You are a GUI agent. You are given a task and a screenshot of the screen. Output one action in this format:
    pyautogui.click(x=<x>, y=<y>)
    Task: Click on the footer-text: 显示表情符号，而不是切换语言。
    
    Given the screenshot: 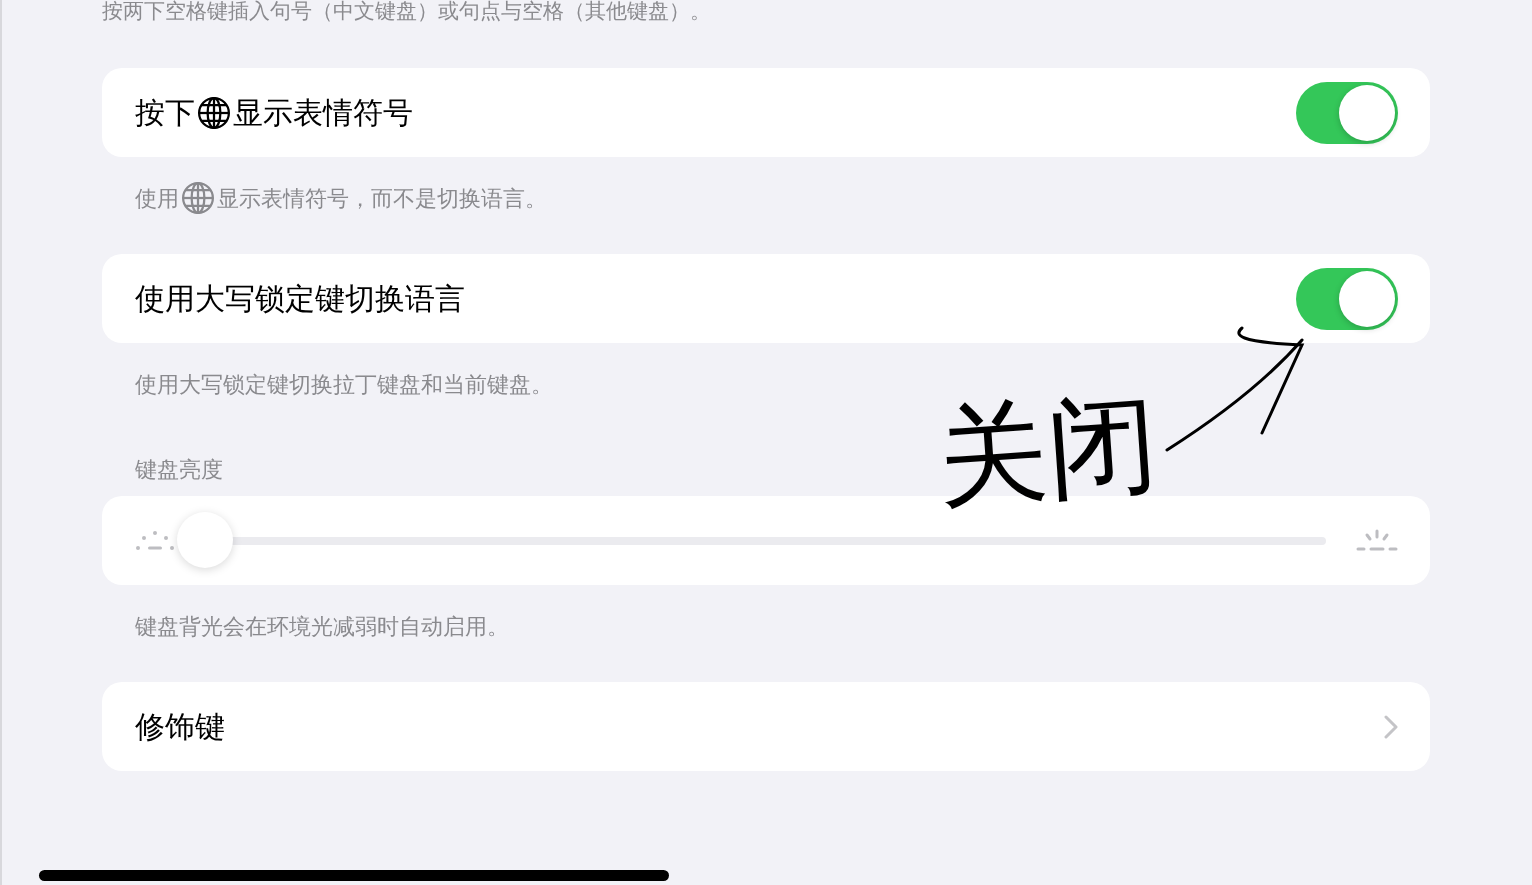 What is the action you would take?
    pyautogui.click(x=382, y=198)
    